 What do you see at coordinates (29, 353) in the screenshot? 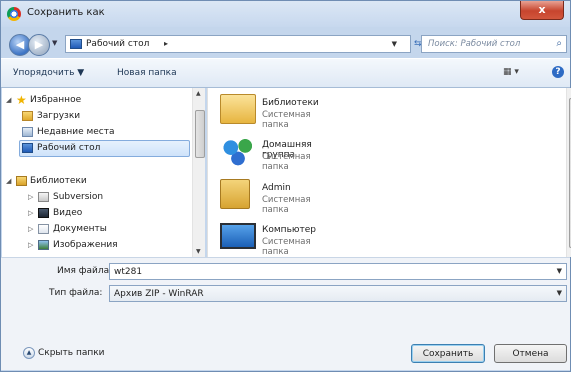
I see `collapse-icon: ▲` at bounding box center [29, 353].